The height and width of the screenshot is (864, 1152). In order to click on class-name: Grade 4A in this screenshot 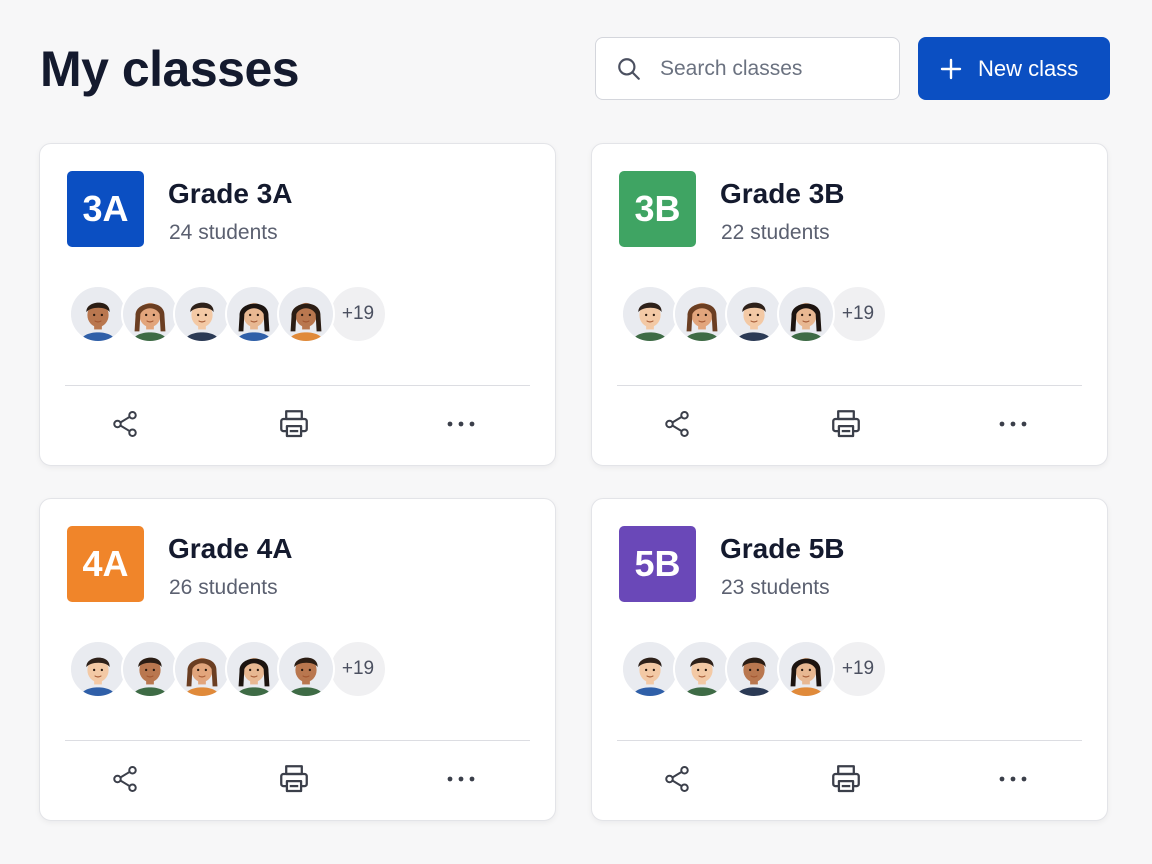, I will do `click(230, 549)`.